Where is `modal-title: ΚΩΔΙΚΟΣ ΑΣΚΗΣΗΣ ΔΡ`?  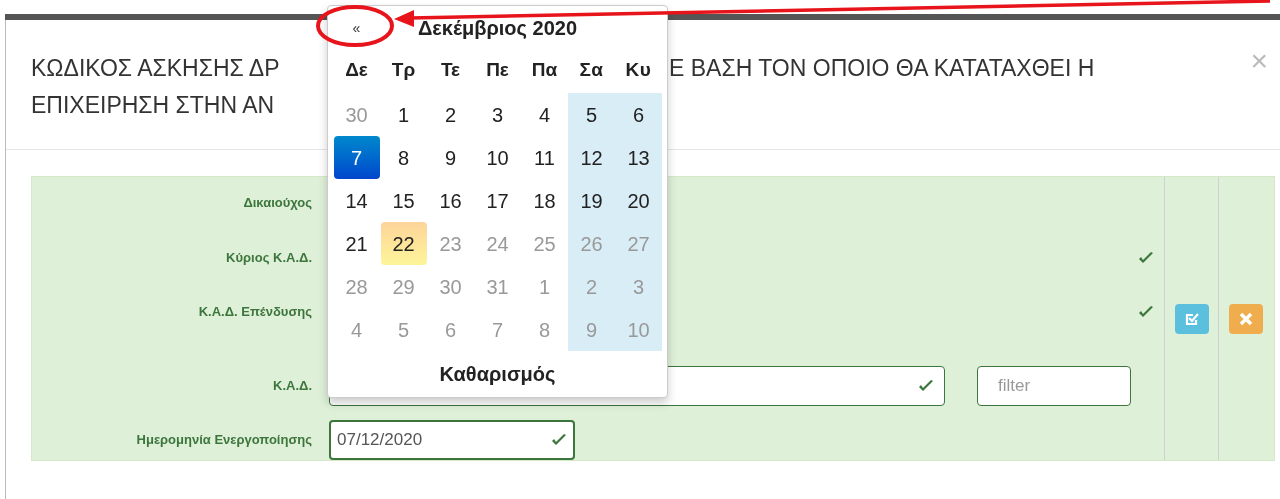
modal-title: ΚΩΔΙΚΟΣ ΑΣΚΗΣΗΣ ΔΡ is located at coordinates (156, 69).